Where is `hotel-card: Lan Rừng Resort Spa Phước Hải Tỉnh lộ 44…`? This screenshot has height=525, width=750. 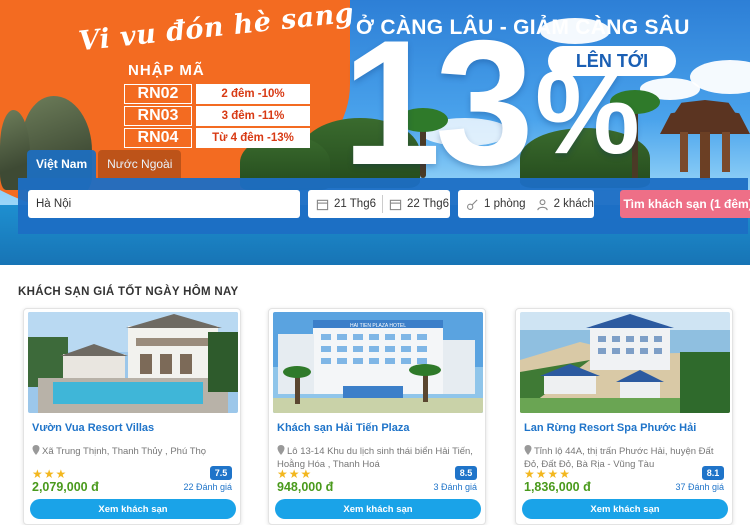
hotel-card: Lan Rừng Resort Spa Phước Hải Tỉnh lộ 44… is located at coordinates (624, 416).